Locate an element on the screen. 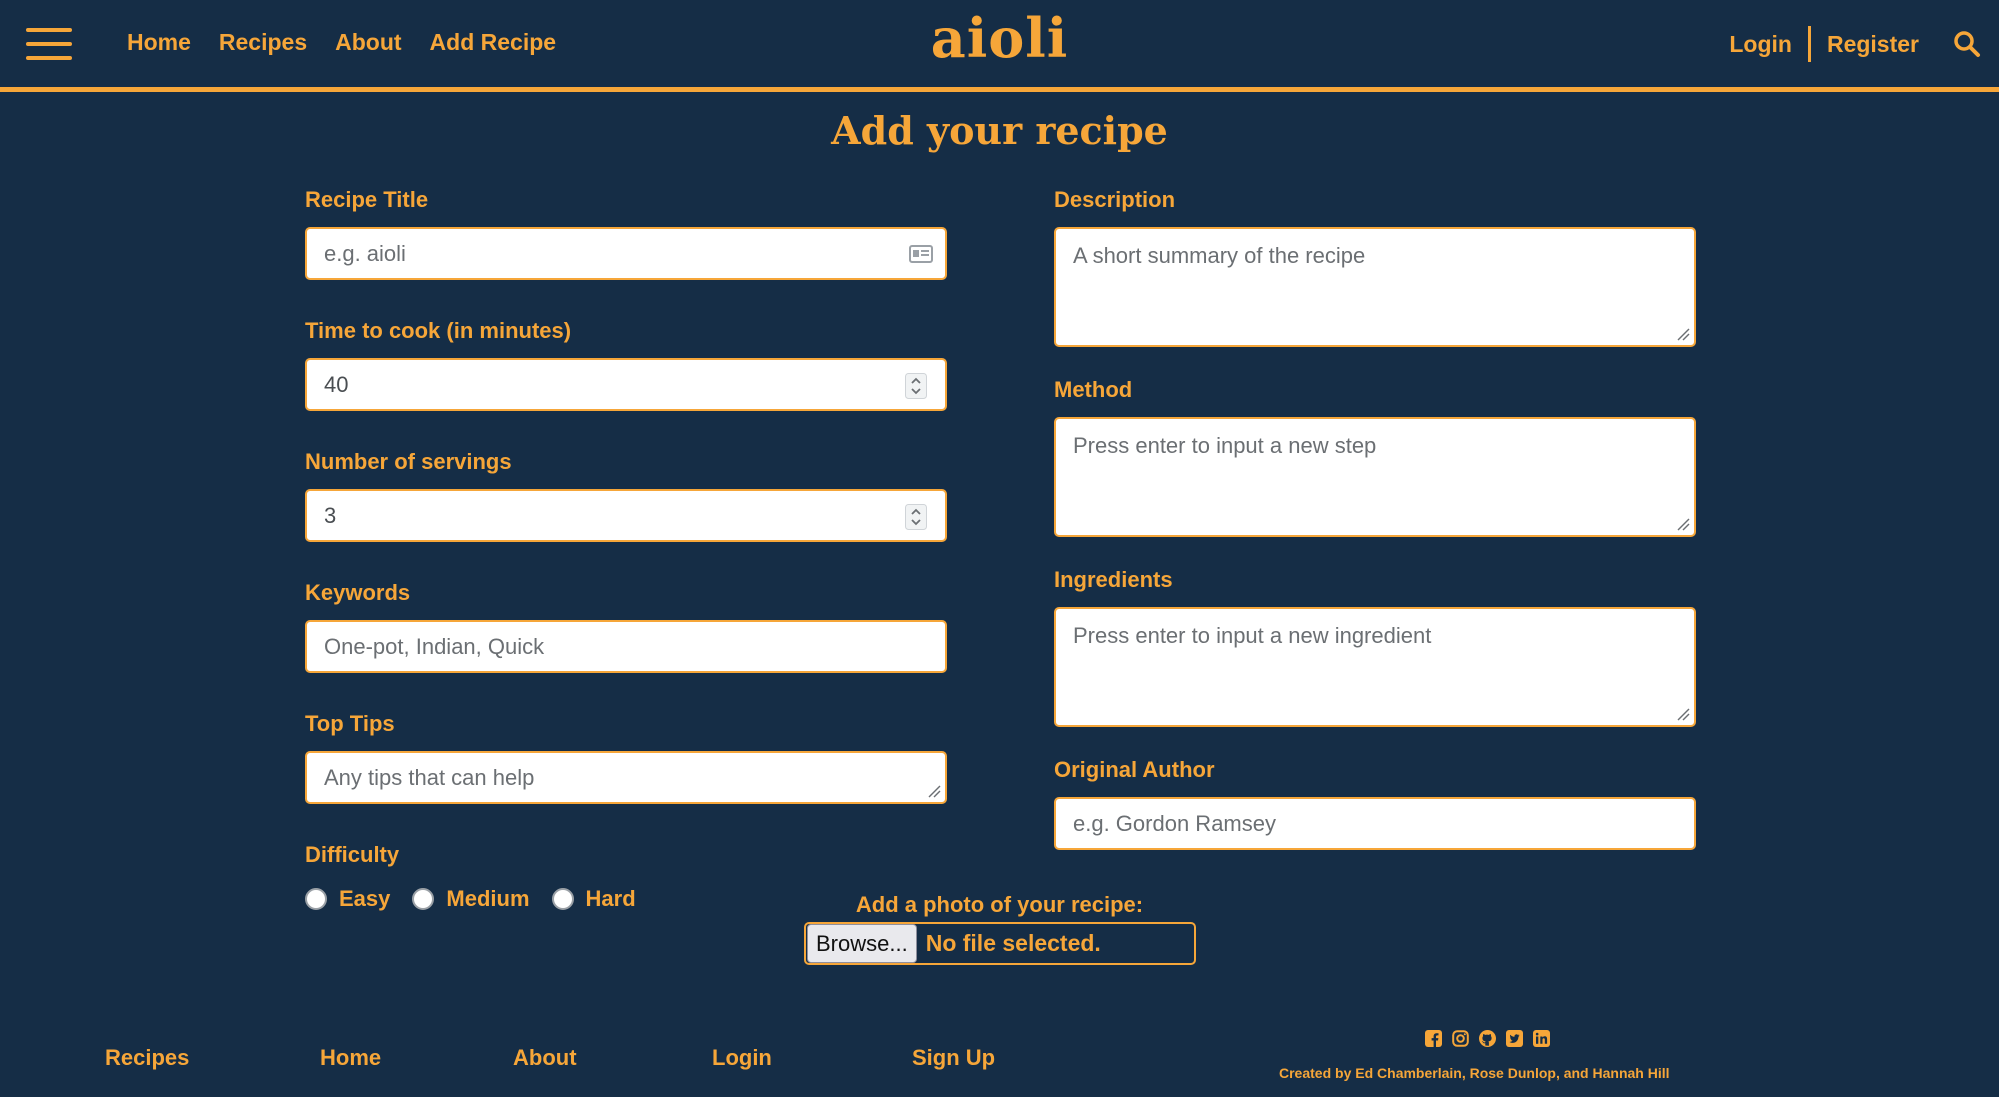 This screenshot has width=1999, height=1097. time-to-cook-input: 40 is located at coordinates (626, 384).